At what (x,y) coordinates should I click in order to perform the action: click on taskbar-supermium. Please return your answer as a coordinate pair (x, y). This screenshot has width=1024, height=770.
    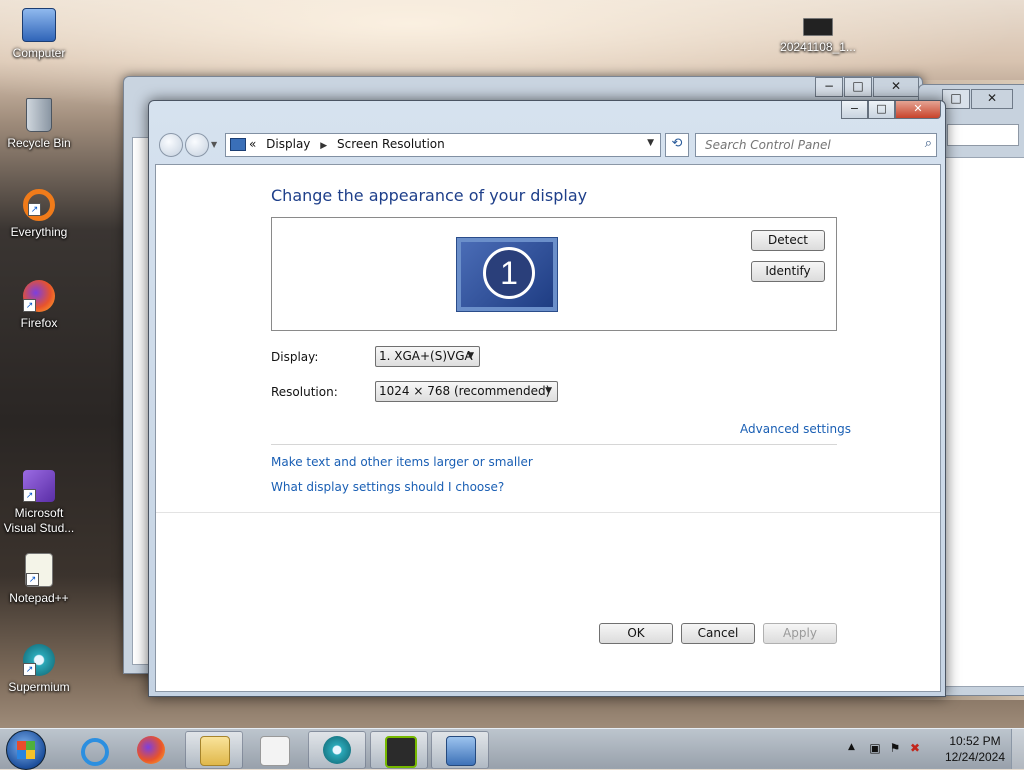
    Looking at the image, I should click on (337, 750).